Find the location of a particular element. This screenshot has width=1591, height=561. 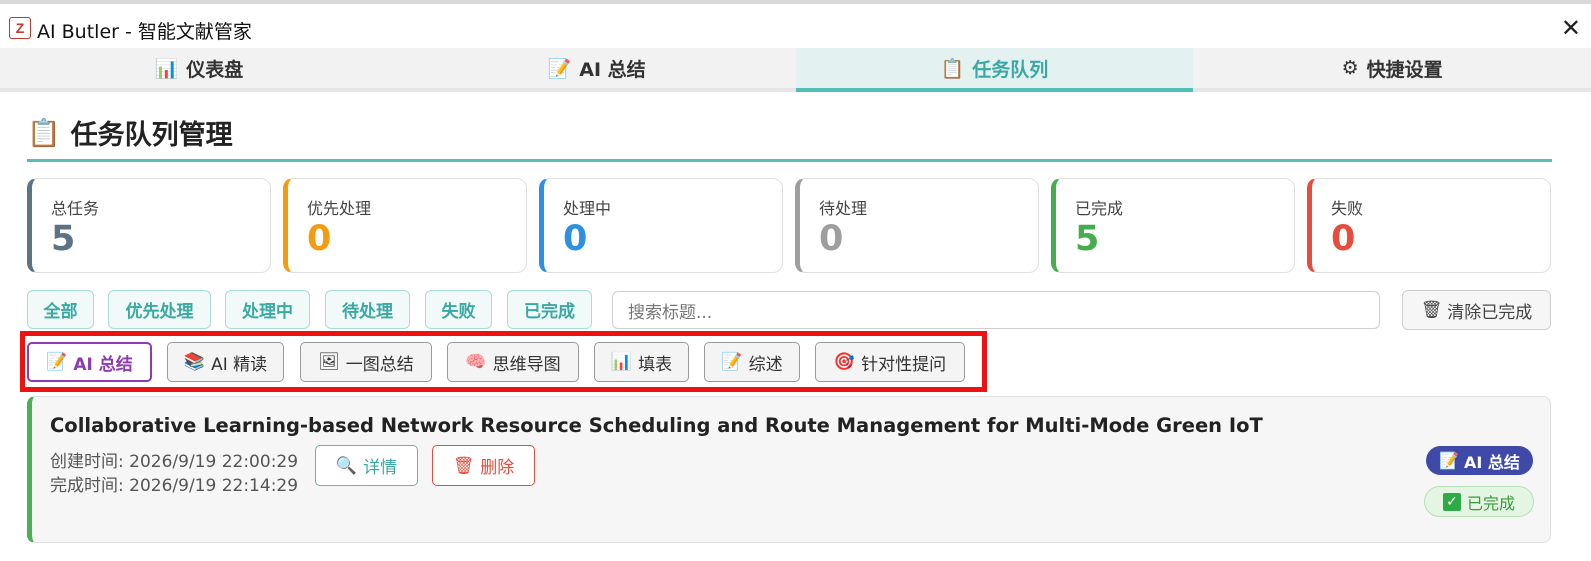

page-title-text: 任务队列管理 is located at coordinates (151, 135).